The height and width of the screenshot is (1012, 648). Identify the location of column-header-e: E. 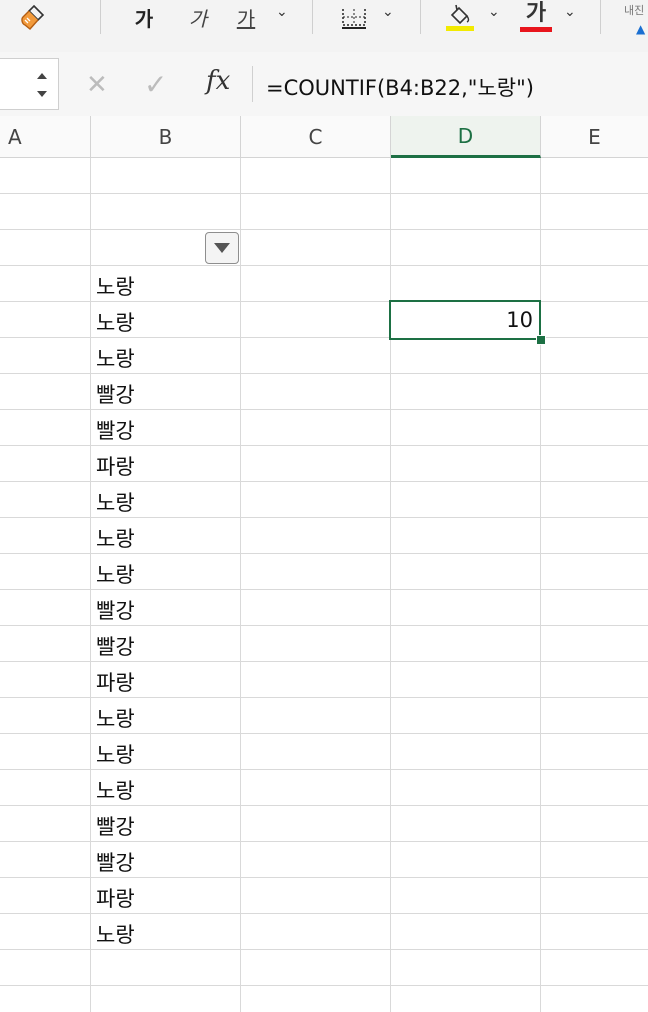
(594, 137).